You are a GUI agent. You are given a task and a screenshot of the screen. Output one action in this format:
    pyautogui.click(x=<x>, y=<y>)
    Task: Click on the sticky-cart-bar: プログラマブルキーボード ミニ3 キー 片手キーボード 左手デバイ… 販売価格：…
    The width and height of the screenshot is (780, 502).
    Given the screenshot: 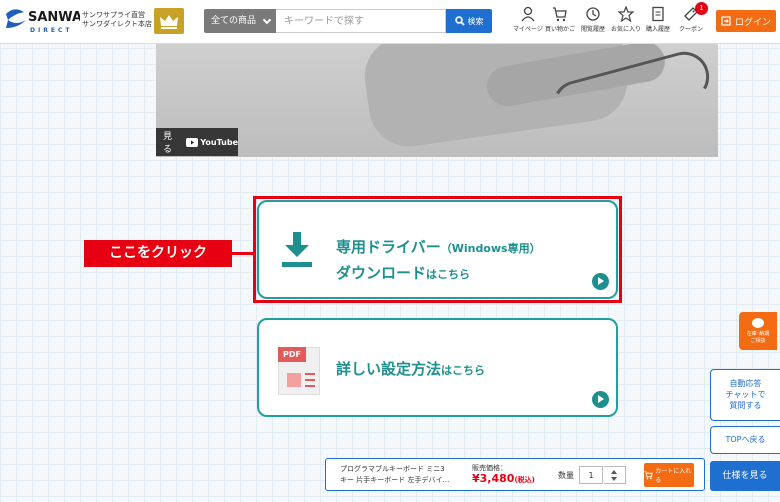 What is the action you would take?
    pyautogui.click(x=515, y=474)
    